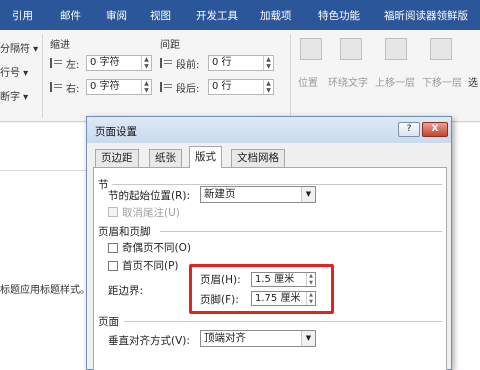 This screenshot has height=370, width=480. Describe the element at coordinates (22, 15) in the screenshot. I see `tab-references: 引用` at that location.